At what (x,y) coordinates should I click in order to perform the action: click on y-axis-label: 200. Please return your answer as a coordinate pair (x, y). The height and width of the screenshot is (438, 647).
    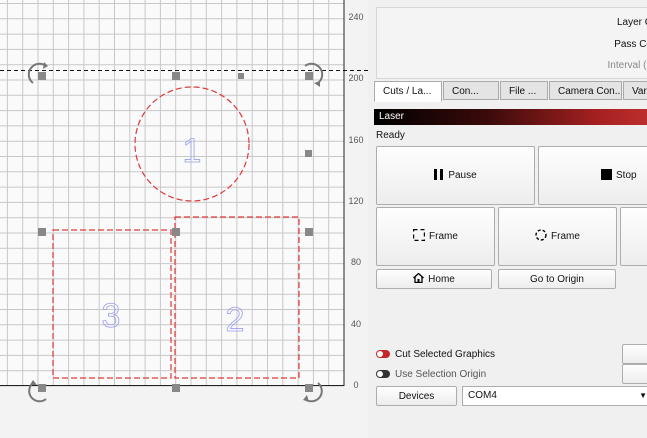
    Looking at the image, I should click on (356, 78).